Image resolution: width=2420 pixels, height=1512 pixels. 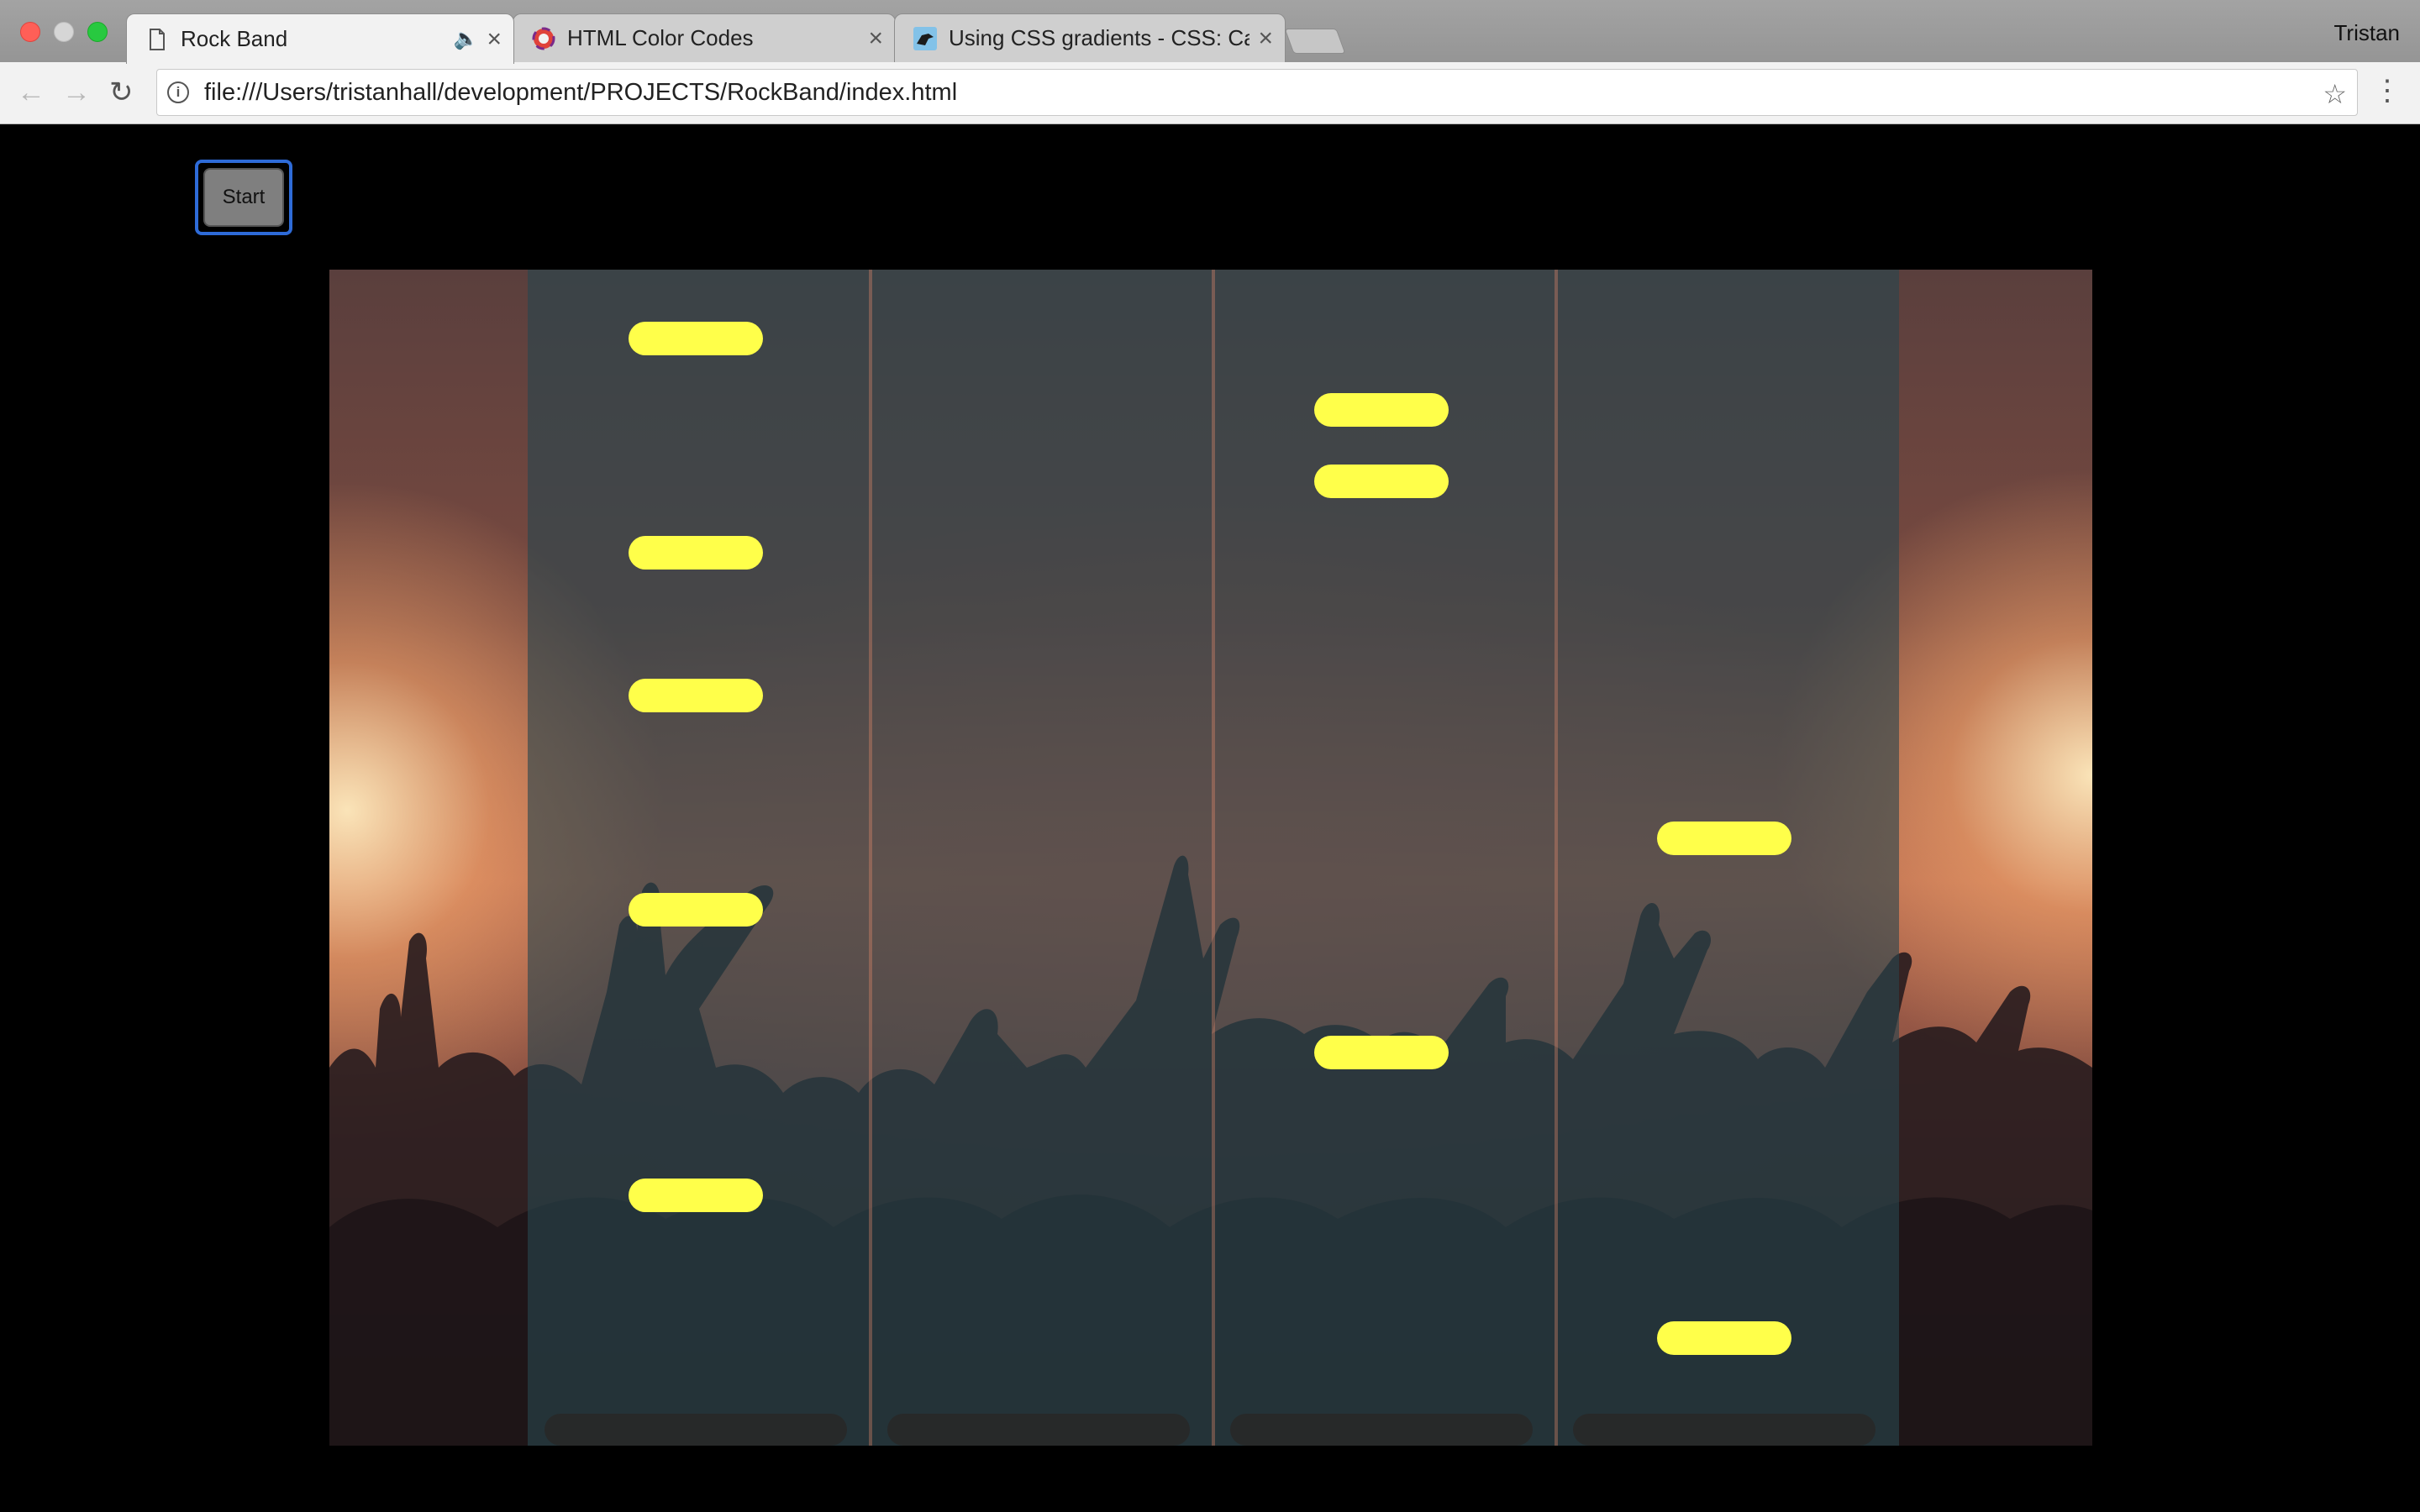 I want to click on tab-rock-band: Rock Band 🔈 ×, so click(x=320, y=38).